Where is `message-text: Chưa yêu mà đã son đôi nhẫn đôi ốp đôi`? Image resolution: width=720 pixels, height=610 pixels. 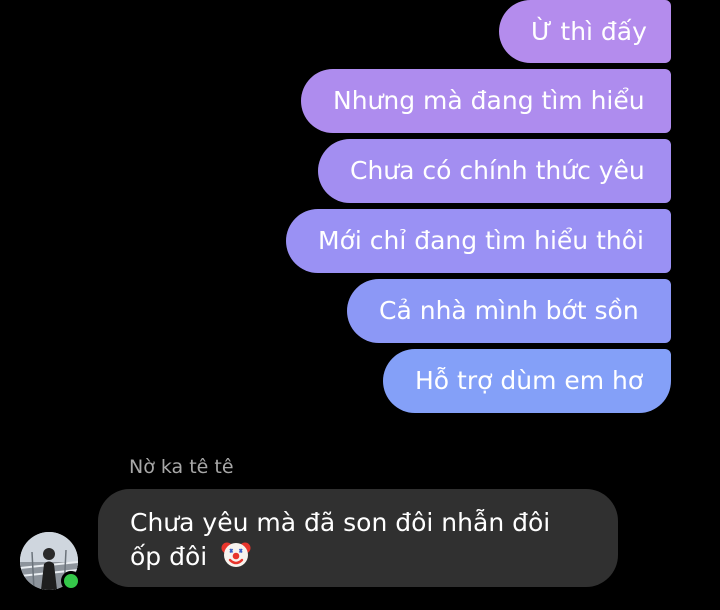
message-text: Chưa yêu mà đã son đôi nhẫn đôi ốp đôi is located at coordinates (340, 539).